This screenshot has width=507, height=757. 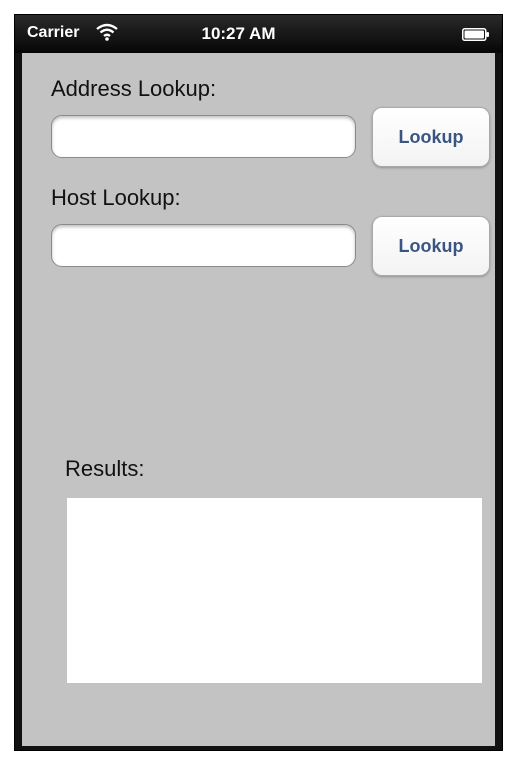 I want to click on address-lookup-input, so click(x=203, y=136).